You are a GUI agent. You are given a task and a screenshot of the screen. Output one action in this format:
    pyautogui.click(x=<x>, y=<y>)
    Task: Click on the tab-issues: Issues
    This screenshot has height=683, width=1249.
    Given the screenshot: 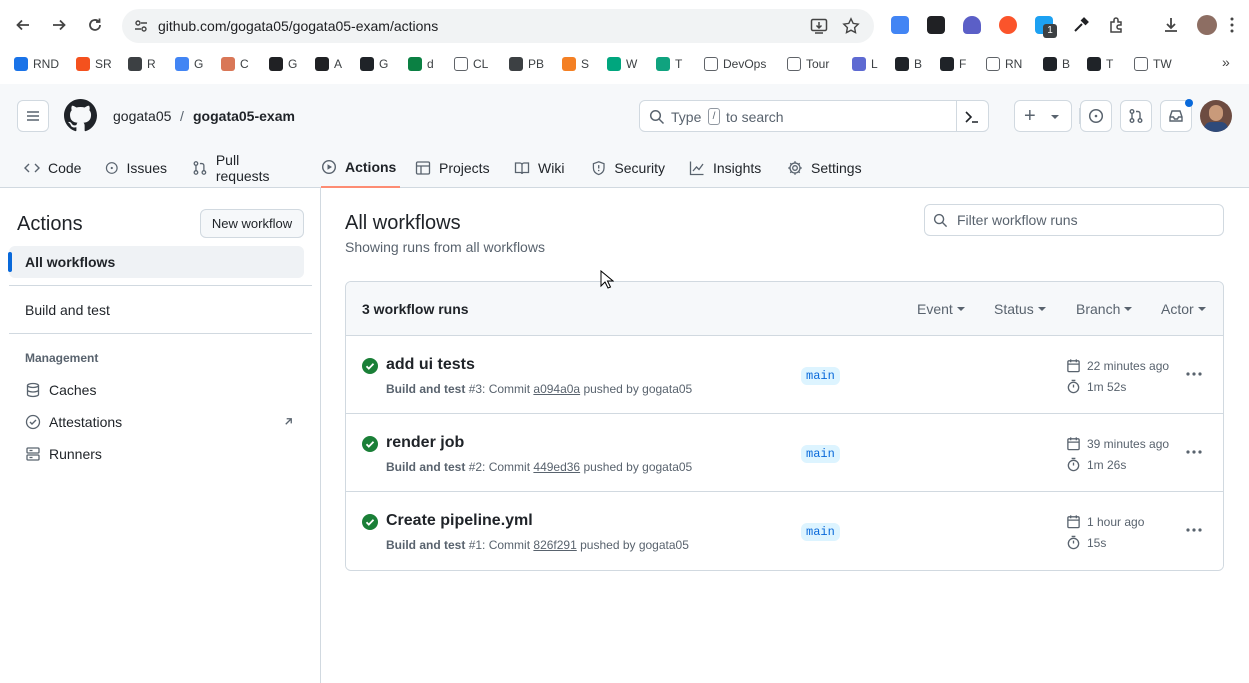 What is the action you would take?
    pyautogui.click(x=136, y=168)
    